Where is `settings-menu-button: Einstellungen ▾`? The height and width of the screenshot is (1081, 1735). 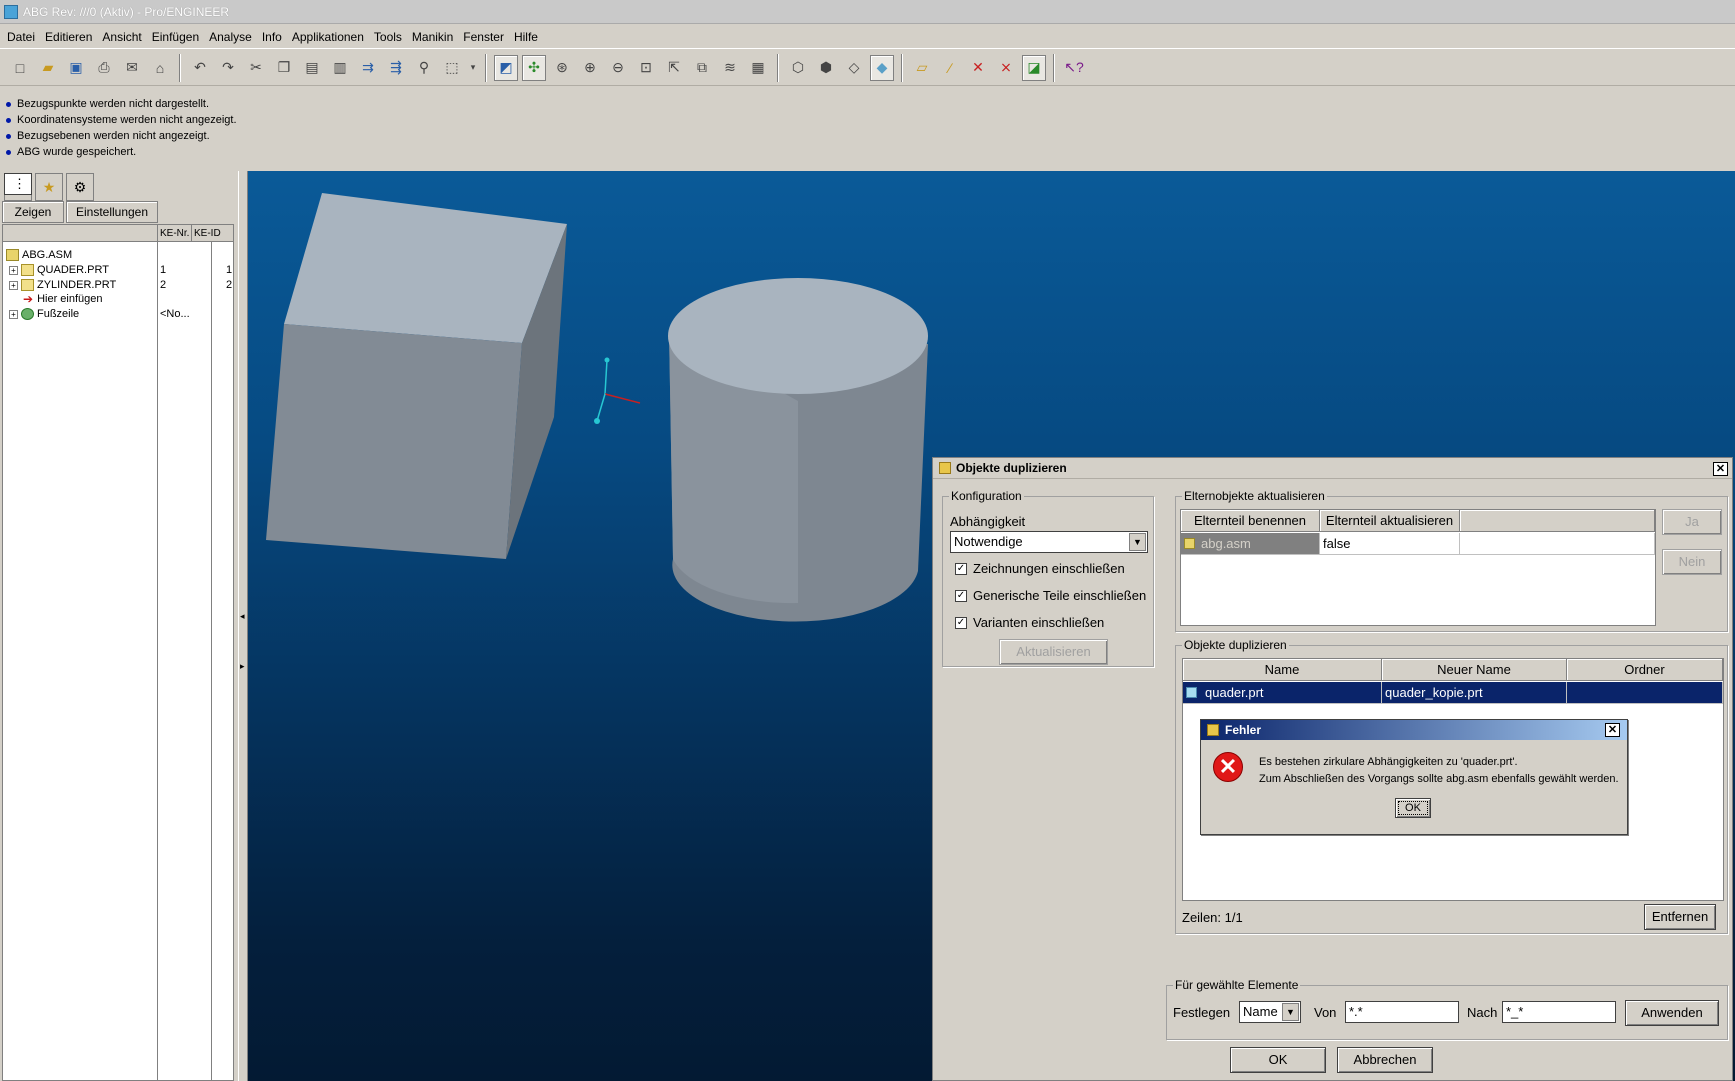
settings-menu-button: Einstellungen ▾ is located at coordinates (112, 219).